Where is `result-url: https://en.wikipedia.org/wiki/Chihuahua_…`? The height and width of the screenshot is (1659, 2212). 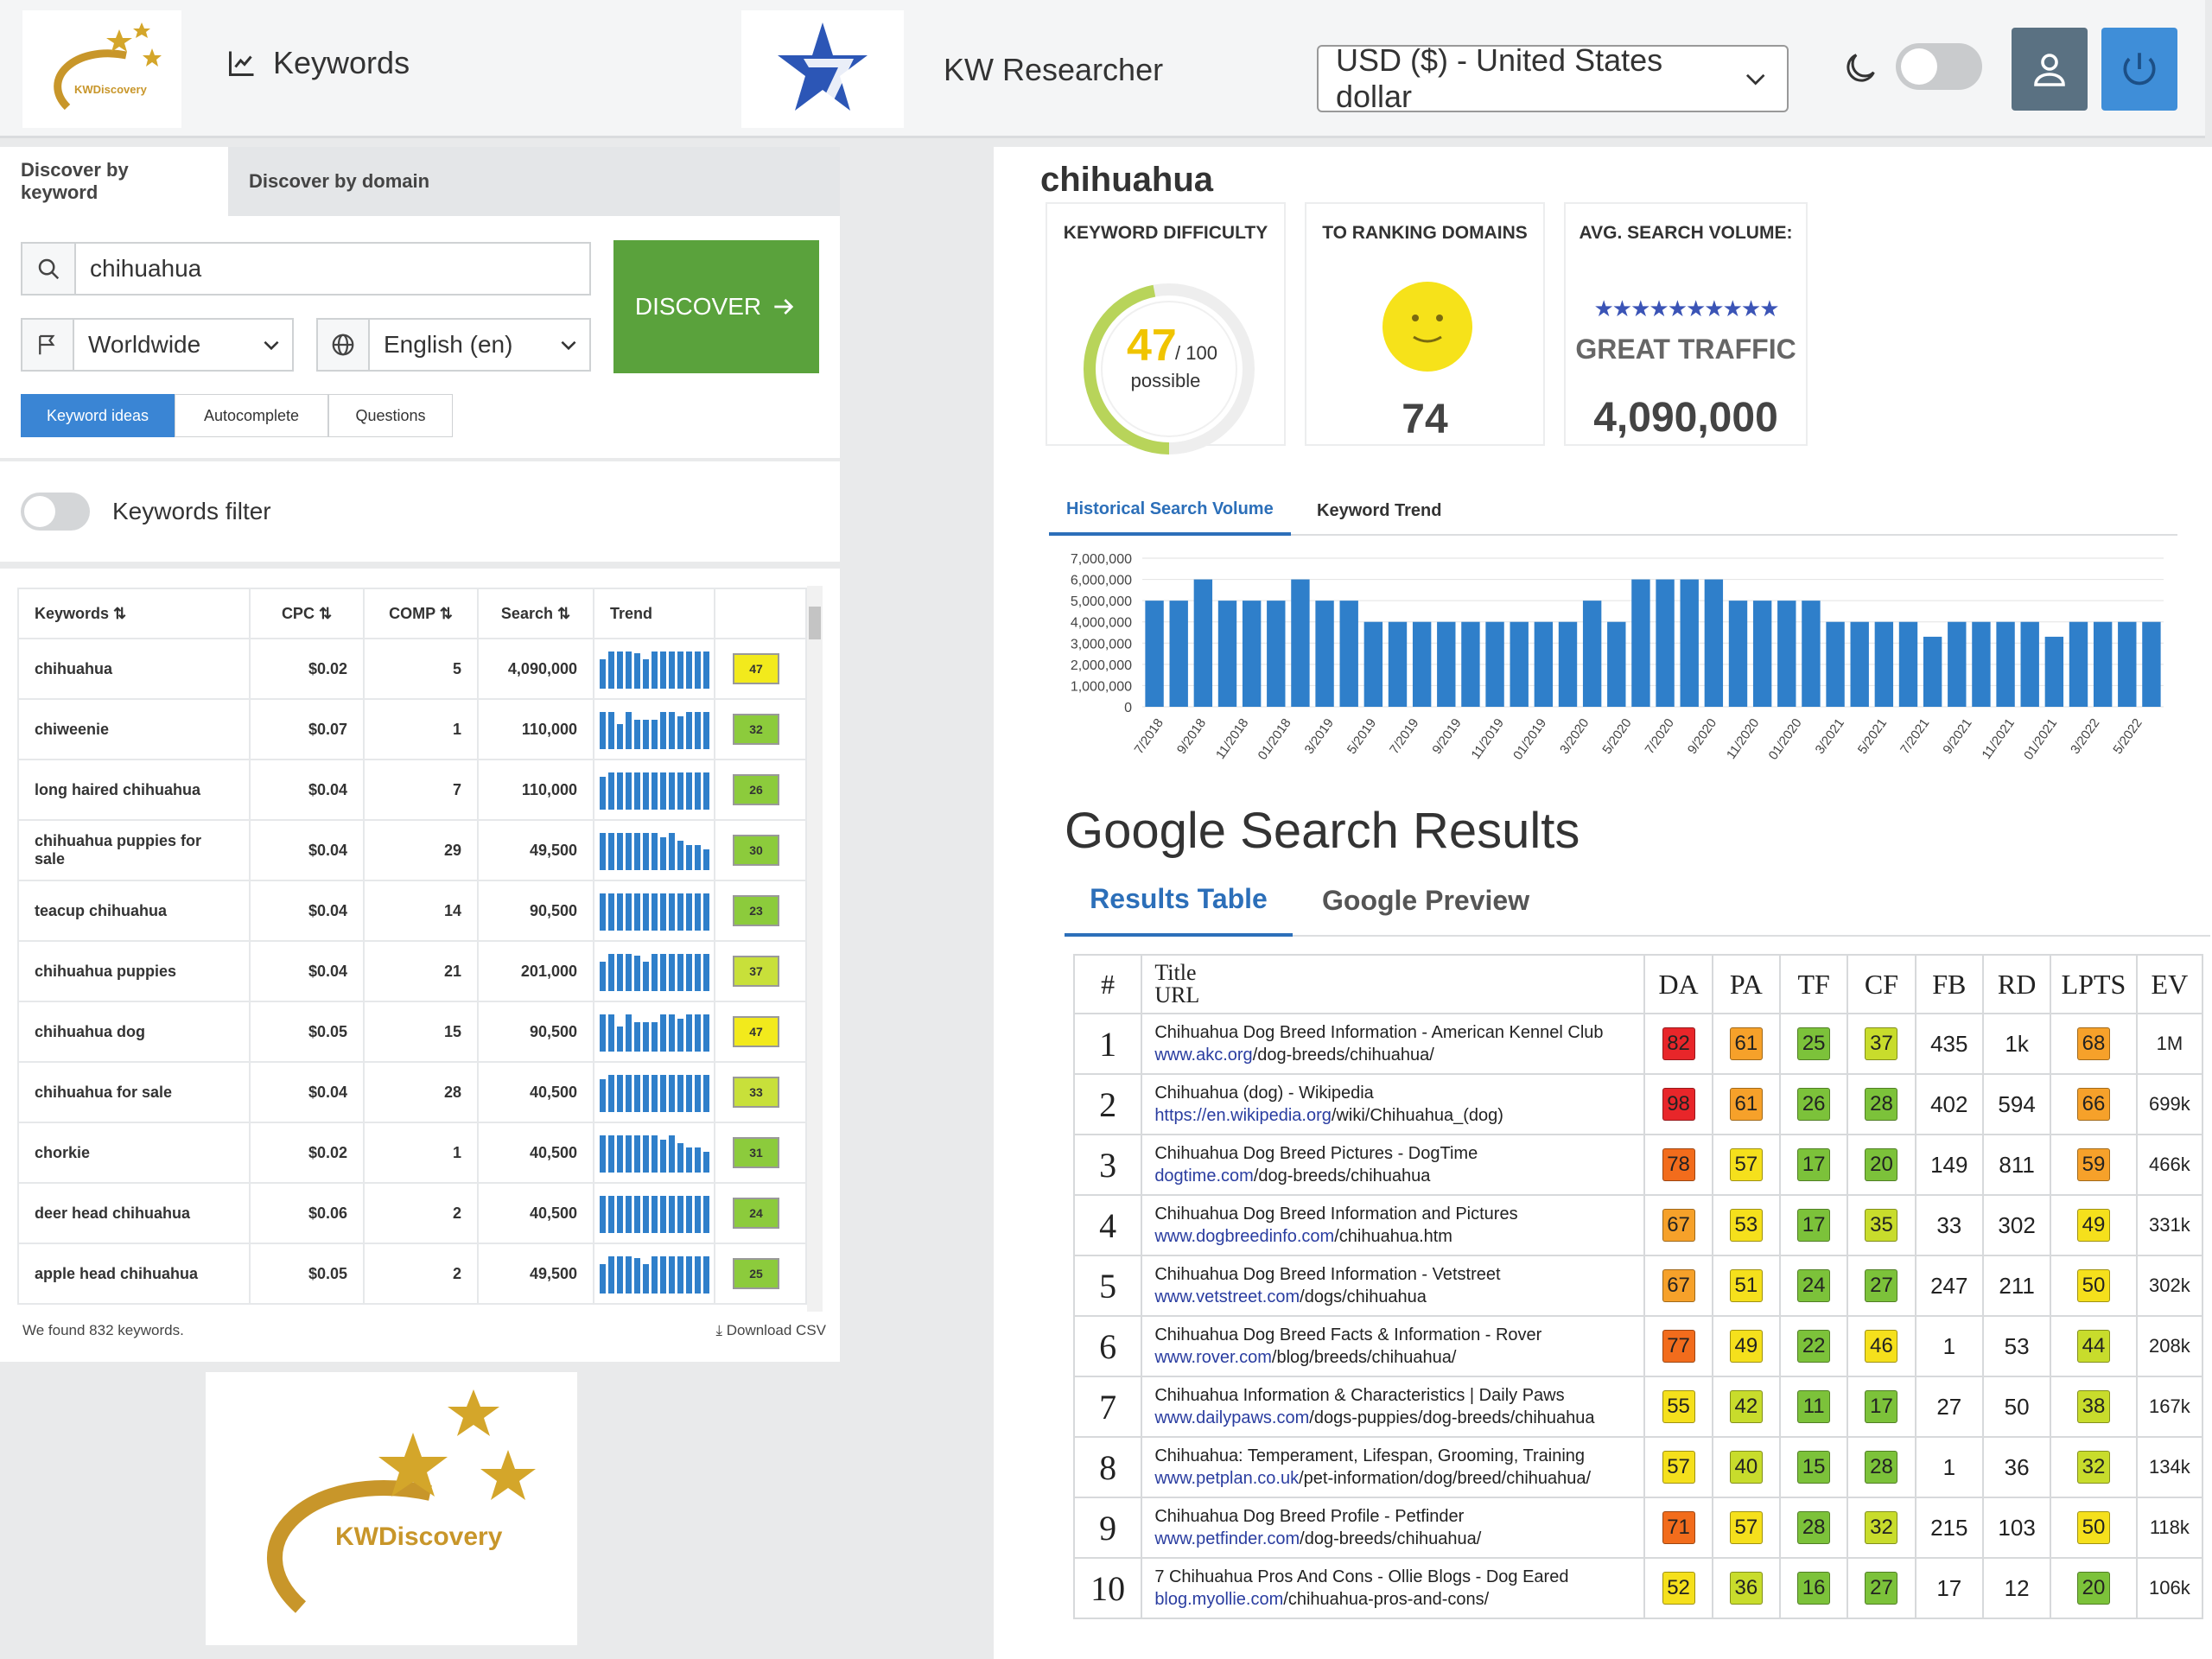
result-url: https://en.wikipedia.org/wiki/Chihuahua_… is located at coordinates (1398, 1115).